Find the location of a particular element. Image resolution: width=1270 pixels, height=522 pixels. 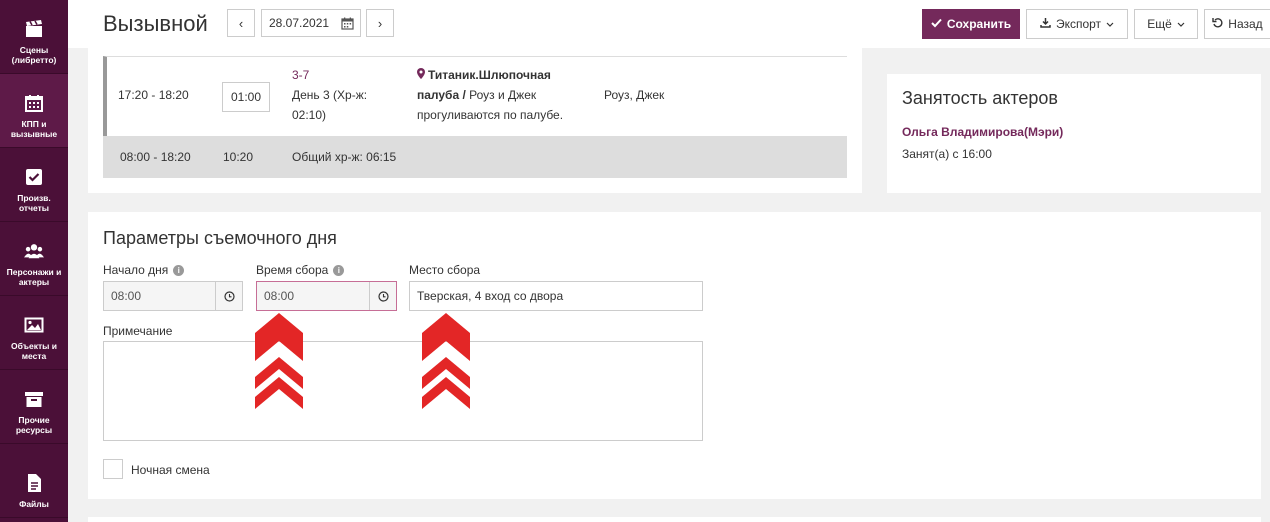

note-textarea is located at coordinates (403, 391).